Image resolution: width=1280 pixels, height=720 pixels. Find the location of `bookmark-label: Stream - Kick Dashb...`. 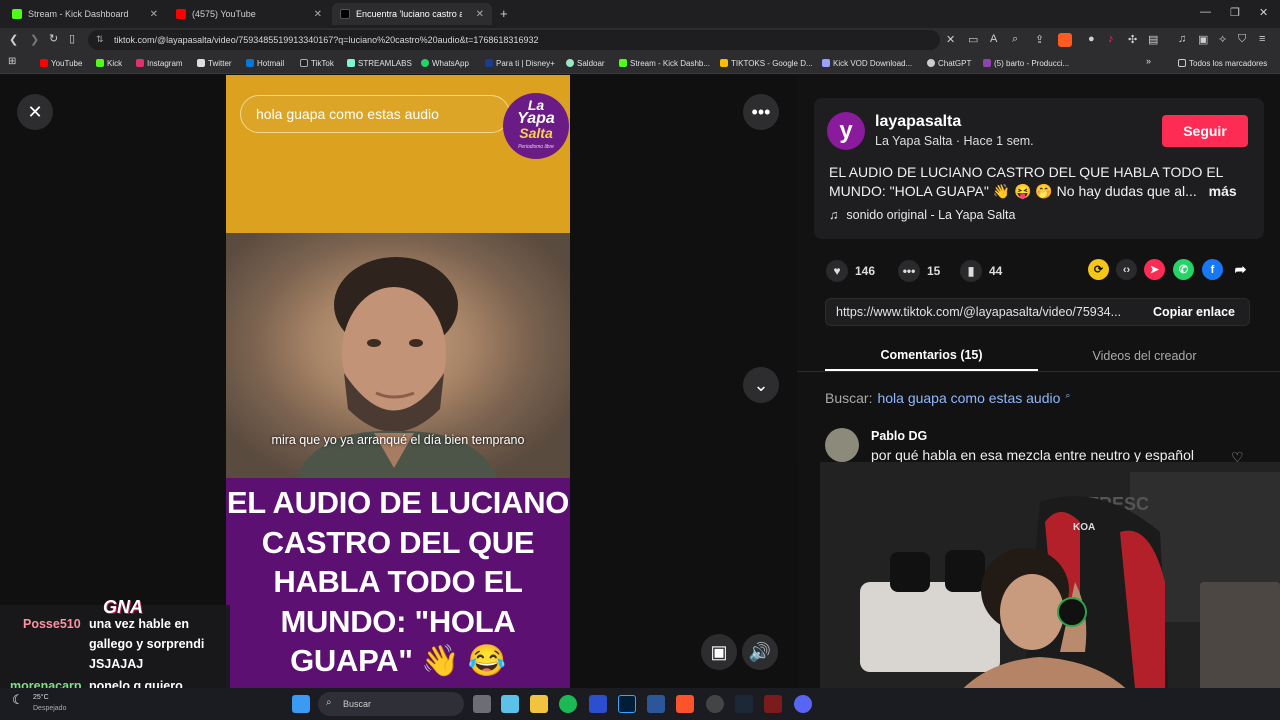

bookmark-label: Stream - Kick Dashb... is located at coordinates (670, 63).